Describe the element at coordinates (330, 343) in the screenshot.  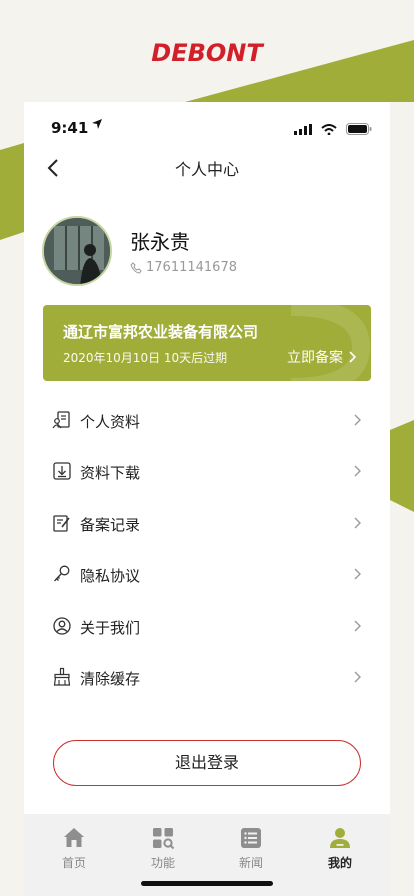
I see `card-watermark` at that location.